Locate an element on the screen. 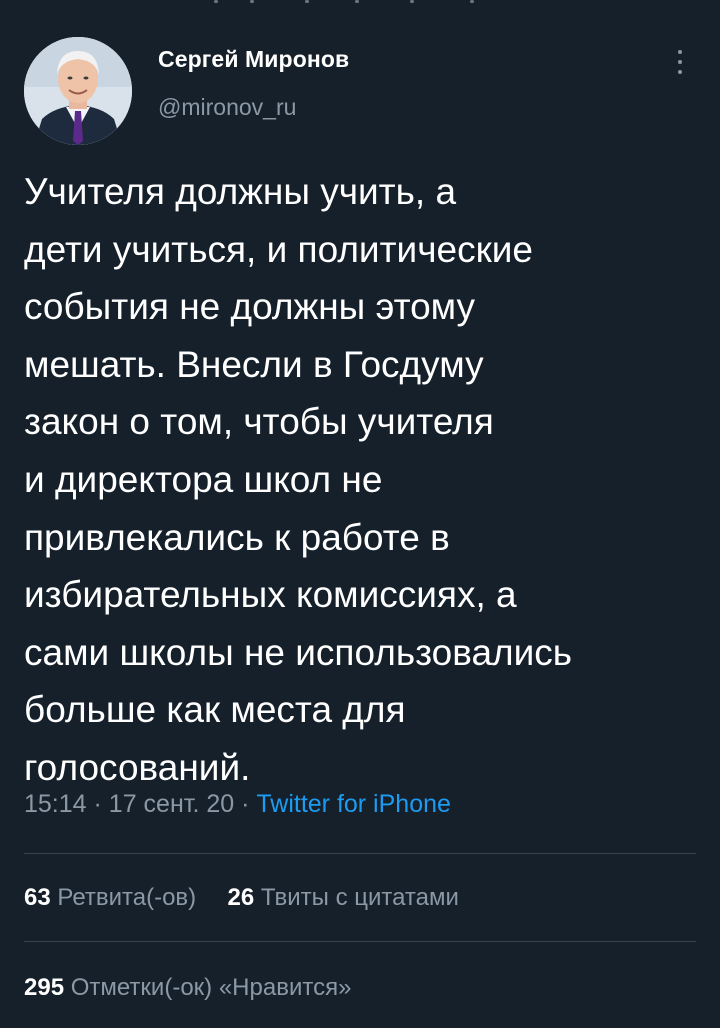  quotes-stat: 26 Твиты с цитатами is located at coordinates (343, 897).